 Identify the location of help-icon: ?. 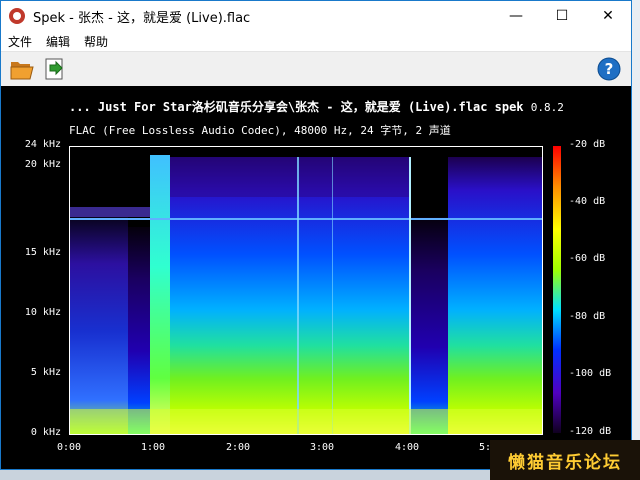
(609, 69).